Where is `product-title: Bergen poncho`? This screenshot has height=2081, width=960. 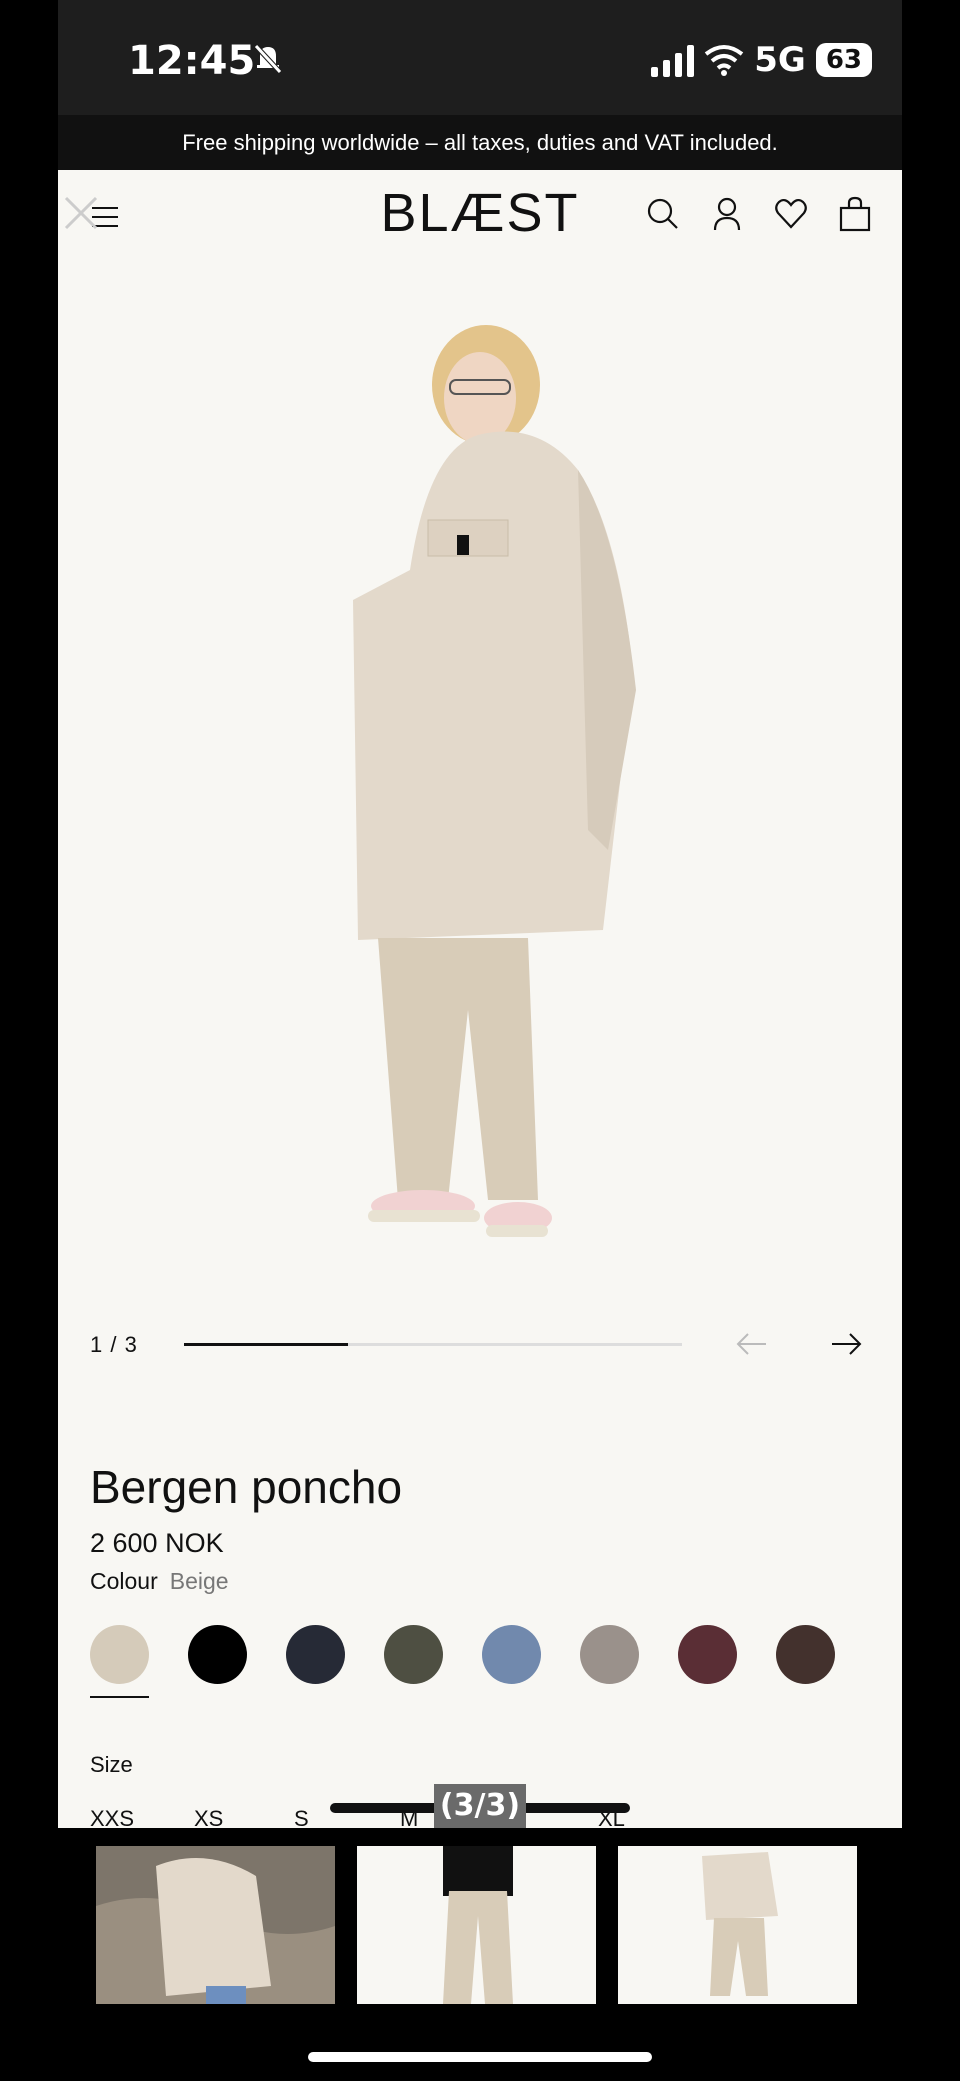 product-title: Bergen poncho is located at coordinates (246, 1487).